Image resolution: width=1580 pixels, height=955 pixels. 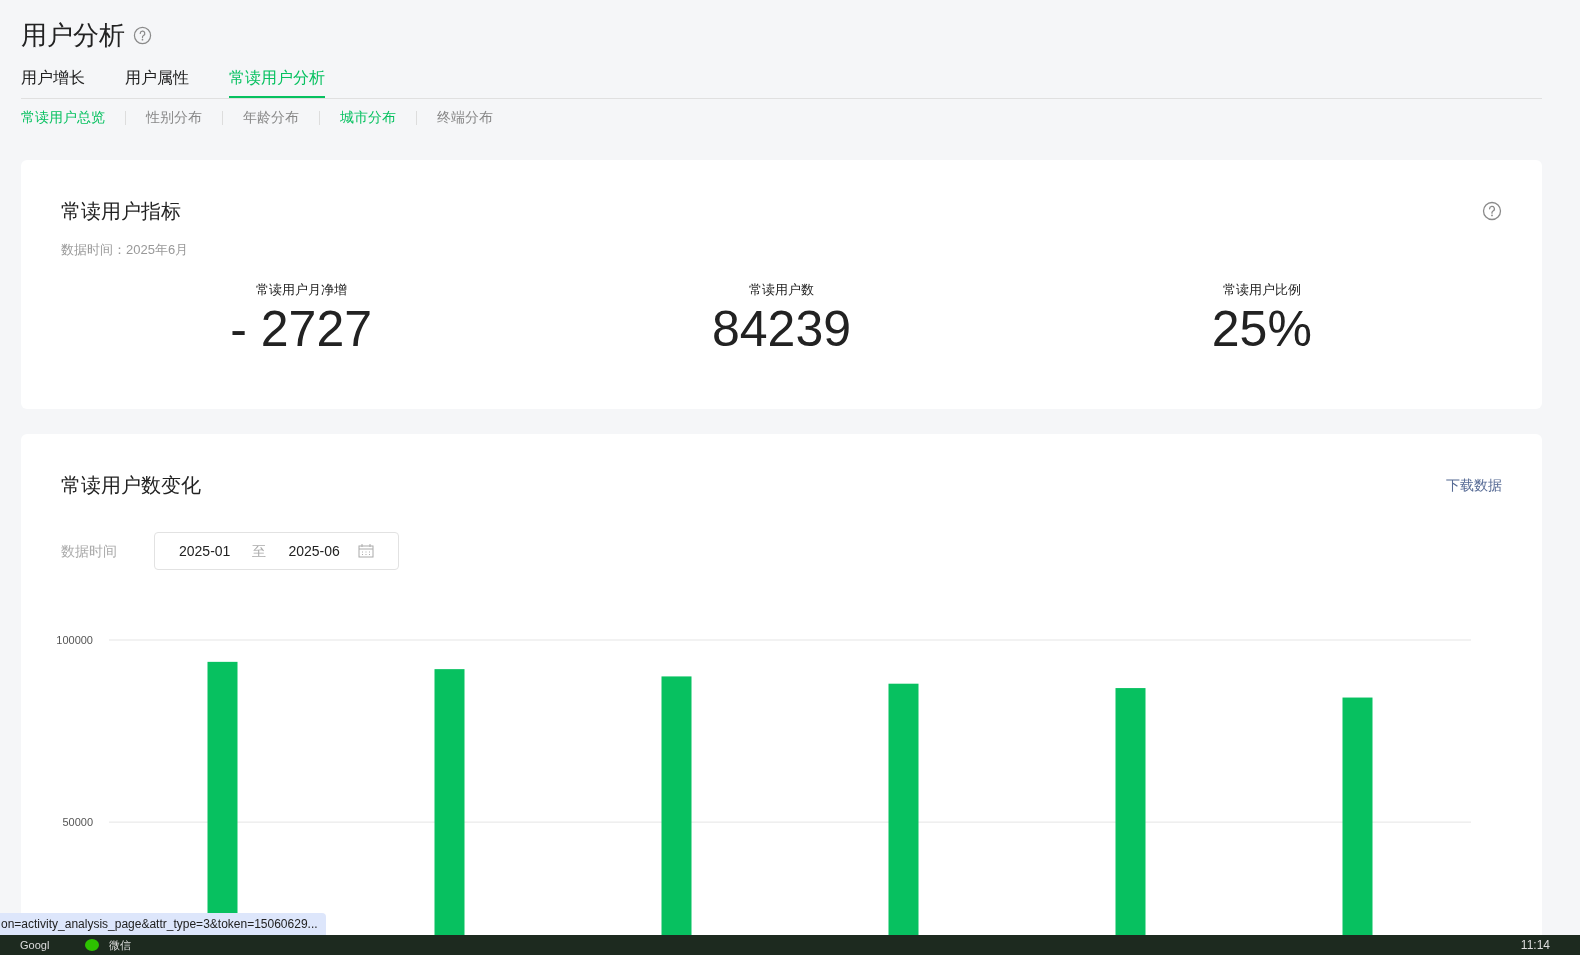 What do you see at coordinates (157, 82) in the screenshot?
I see `tab: 用户属性` at bounding box center [157, 82].